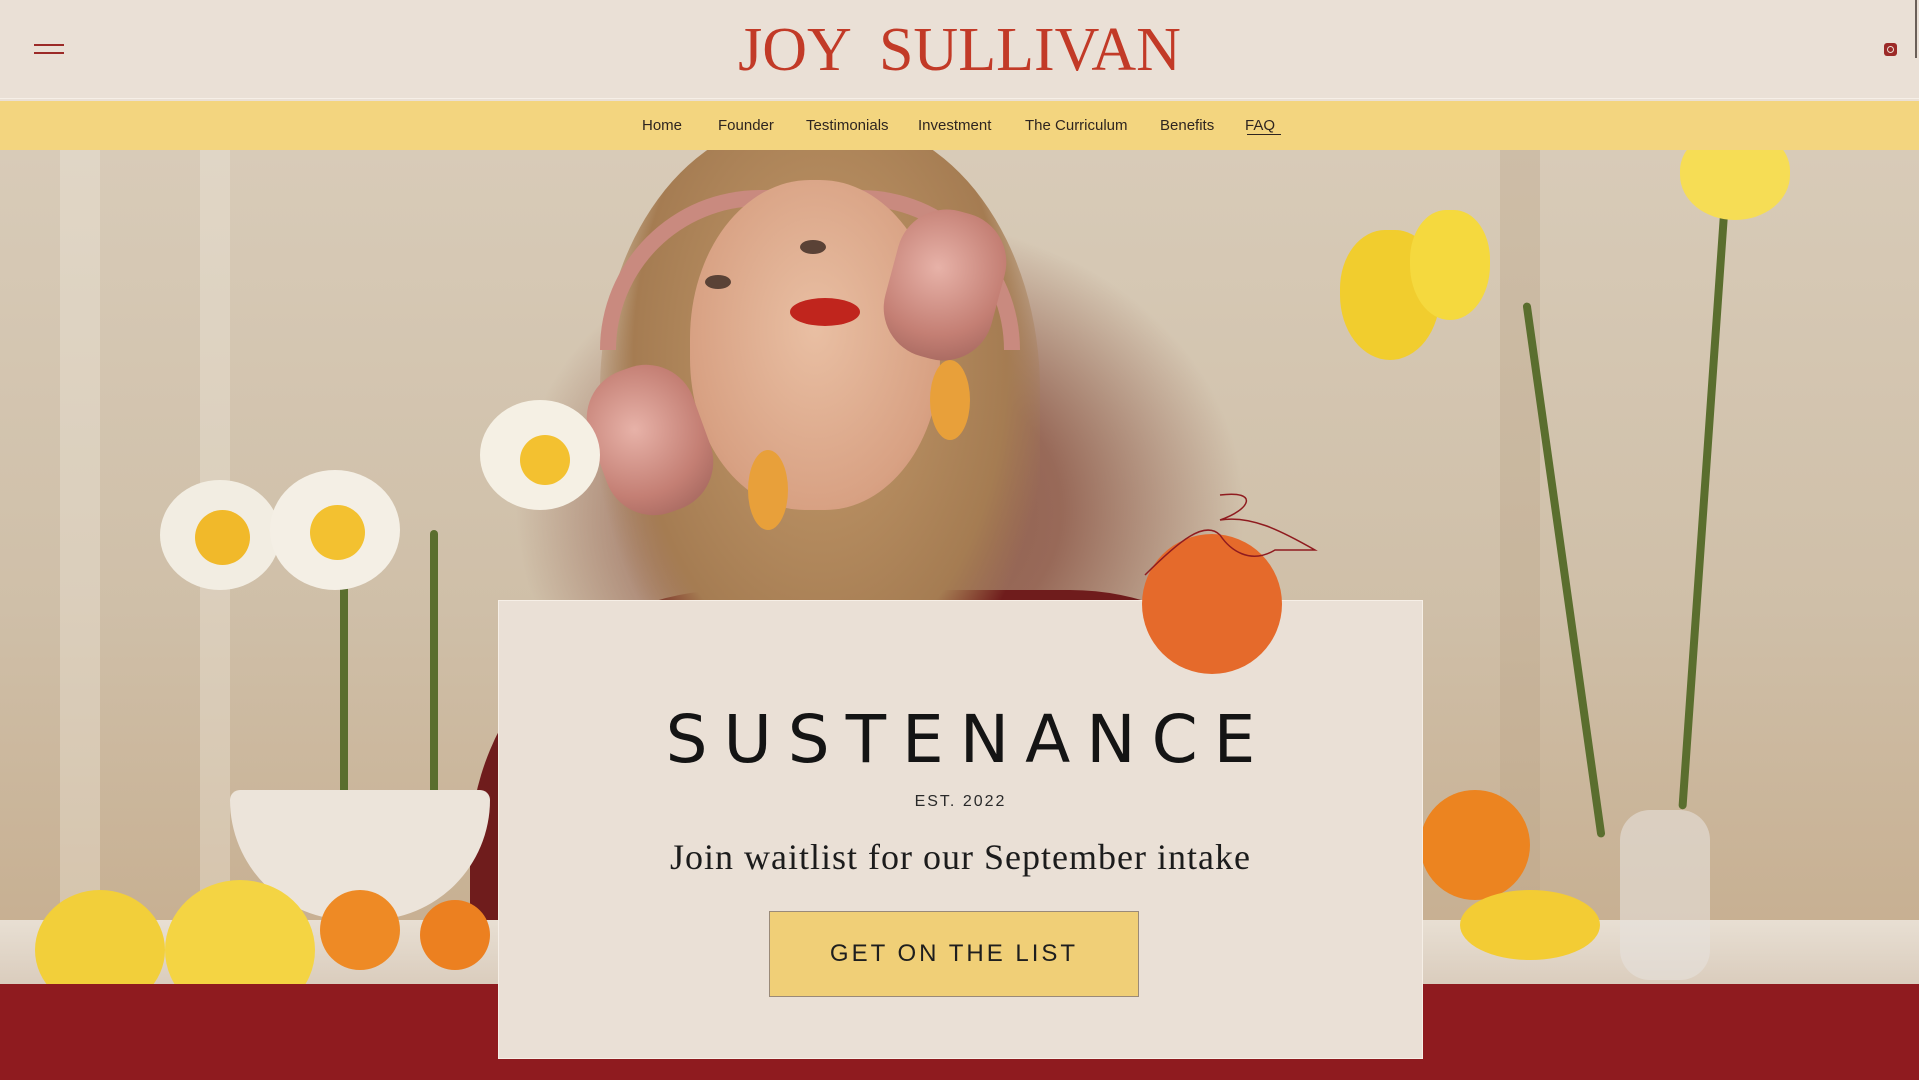 The height and width of the screenshot is (1080, 1919). I want to click on site-header: JOY SULLIVAN, so click(959, 49).